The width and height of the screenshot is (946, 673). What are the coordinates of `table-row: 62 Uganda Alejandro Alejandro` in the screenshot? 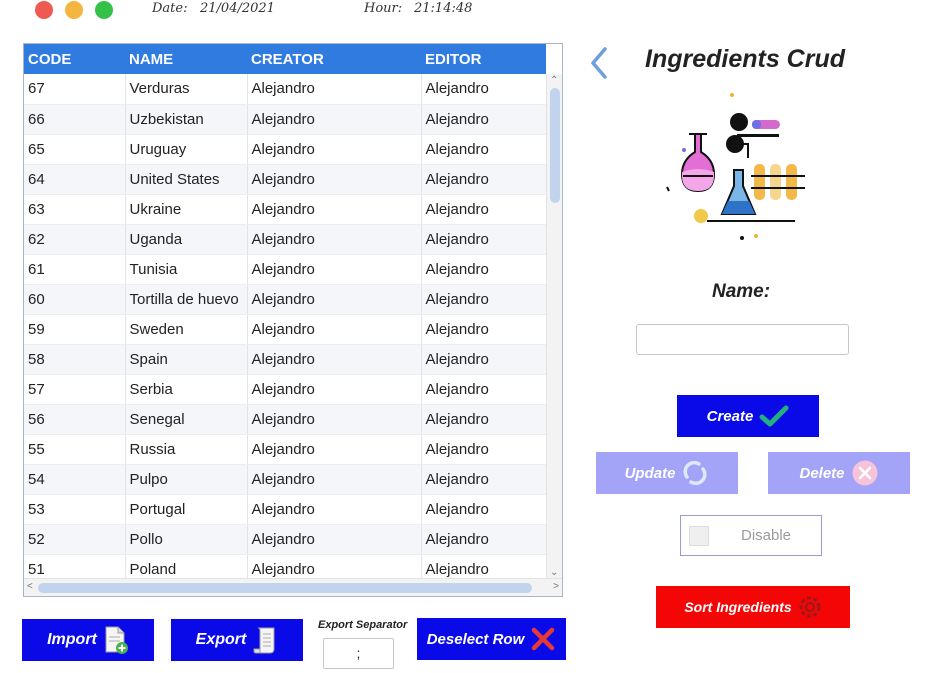 It's located at (285, 239).